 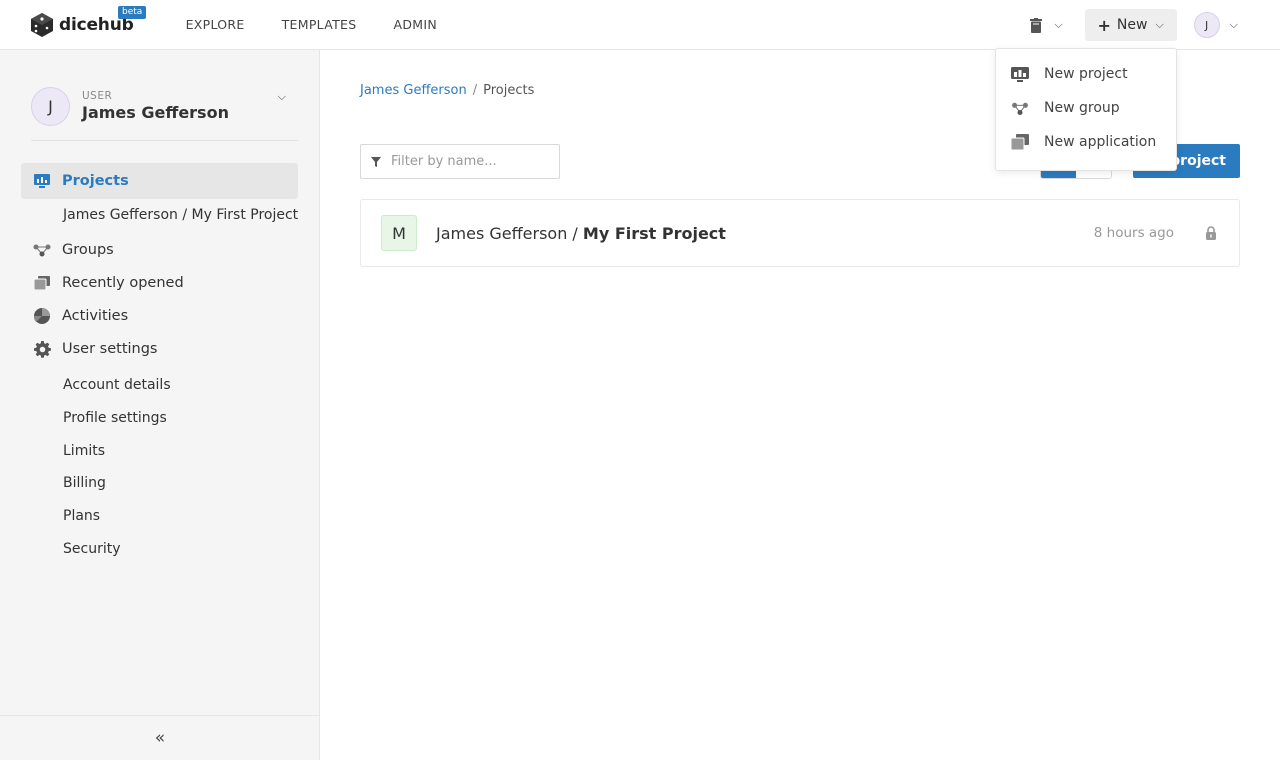 What do you see at coordinates (97, 96) in the screenshot?
I see `user-role: USER` at bounding box center [97, 96].